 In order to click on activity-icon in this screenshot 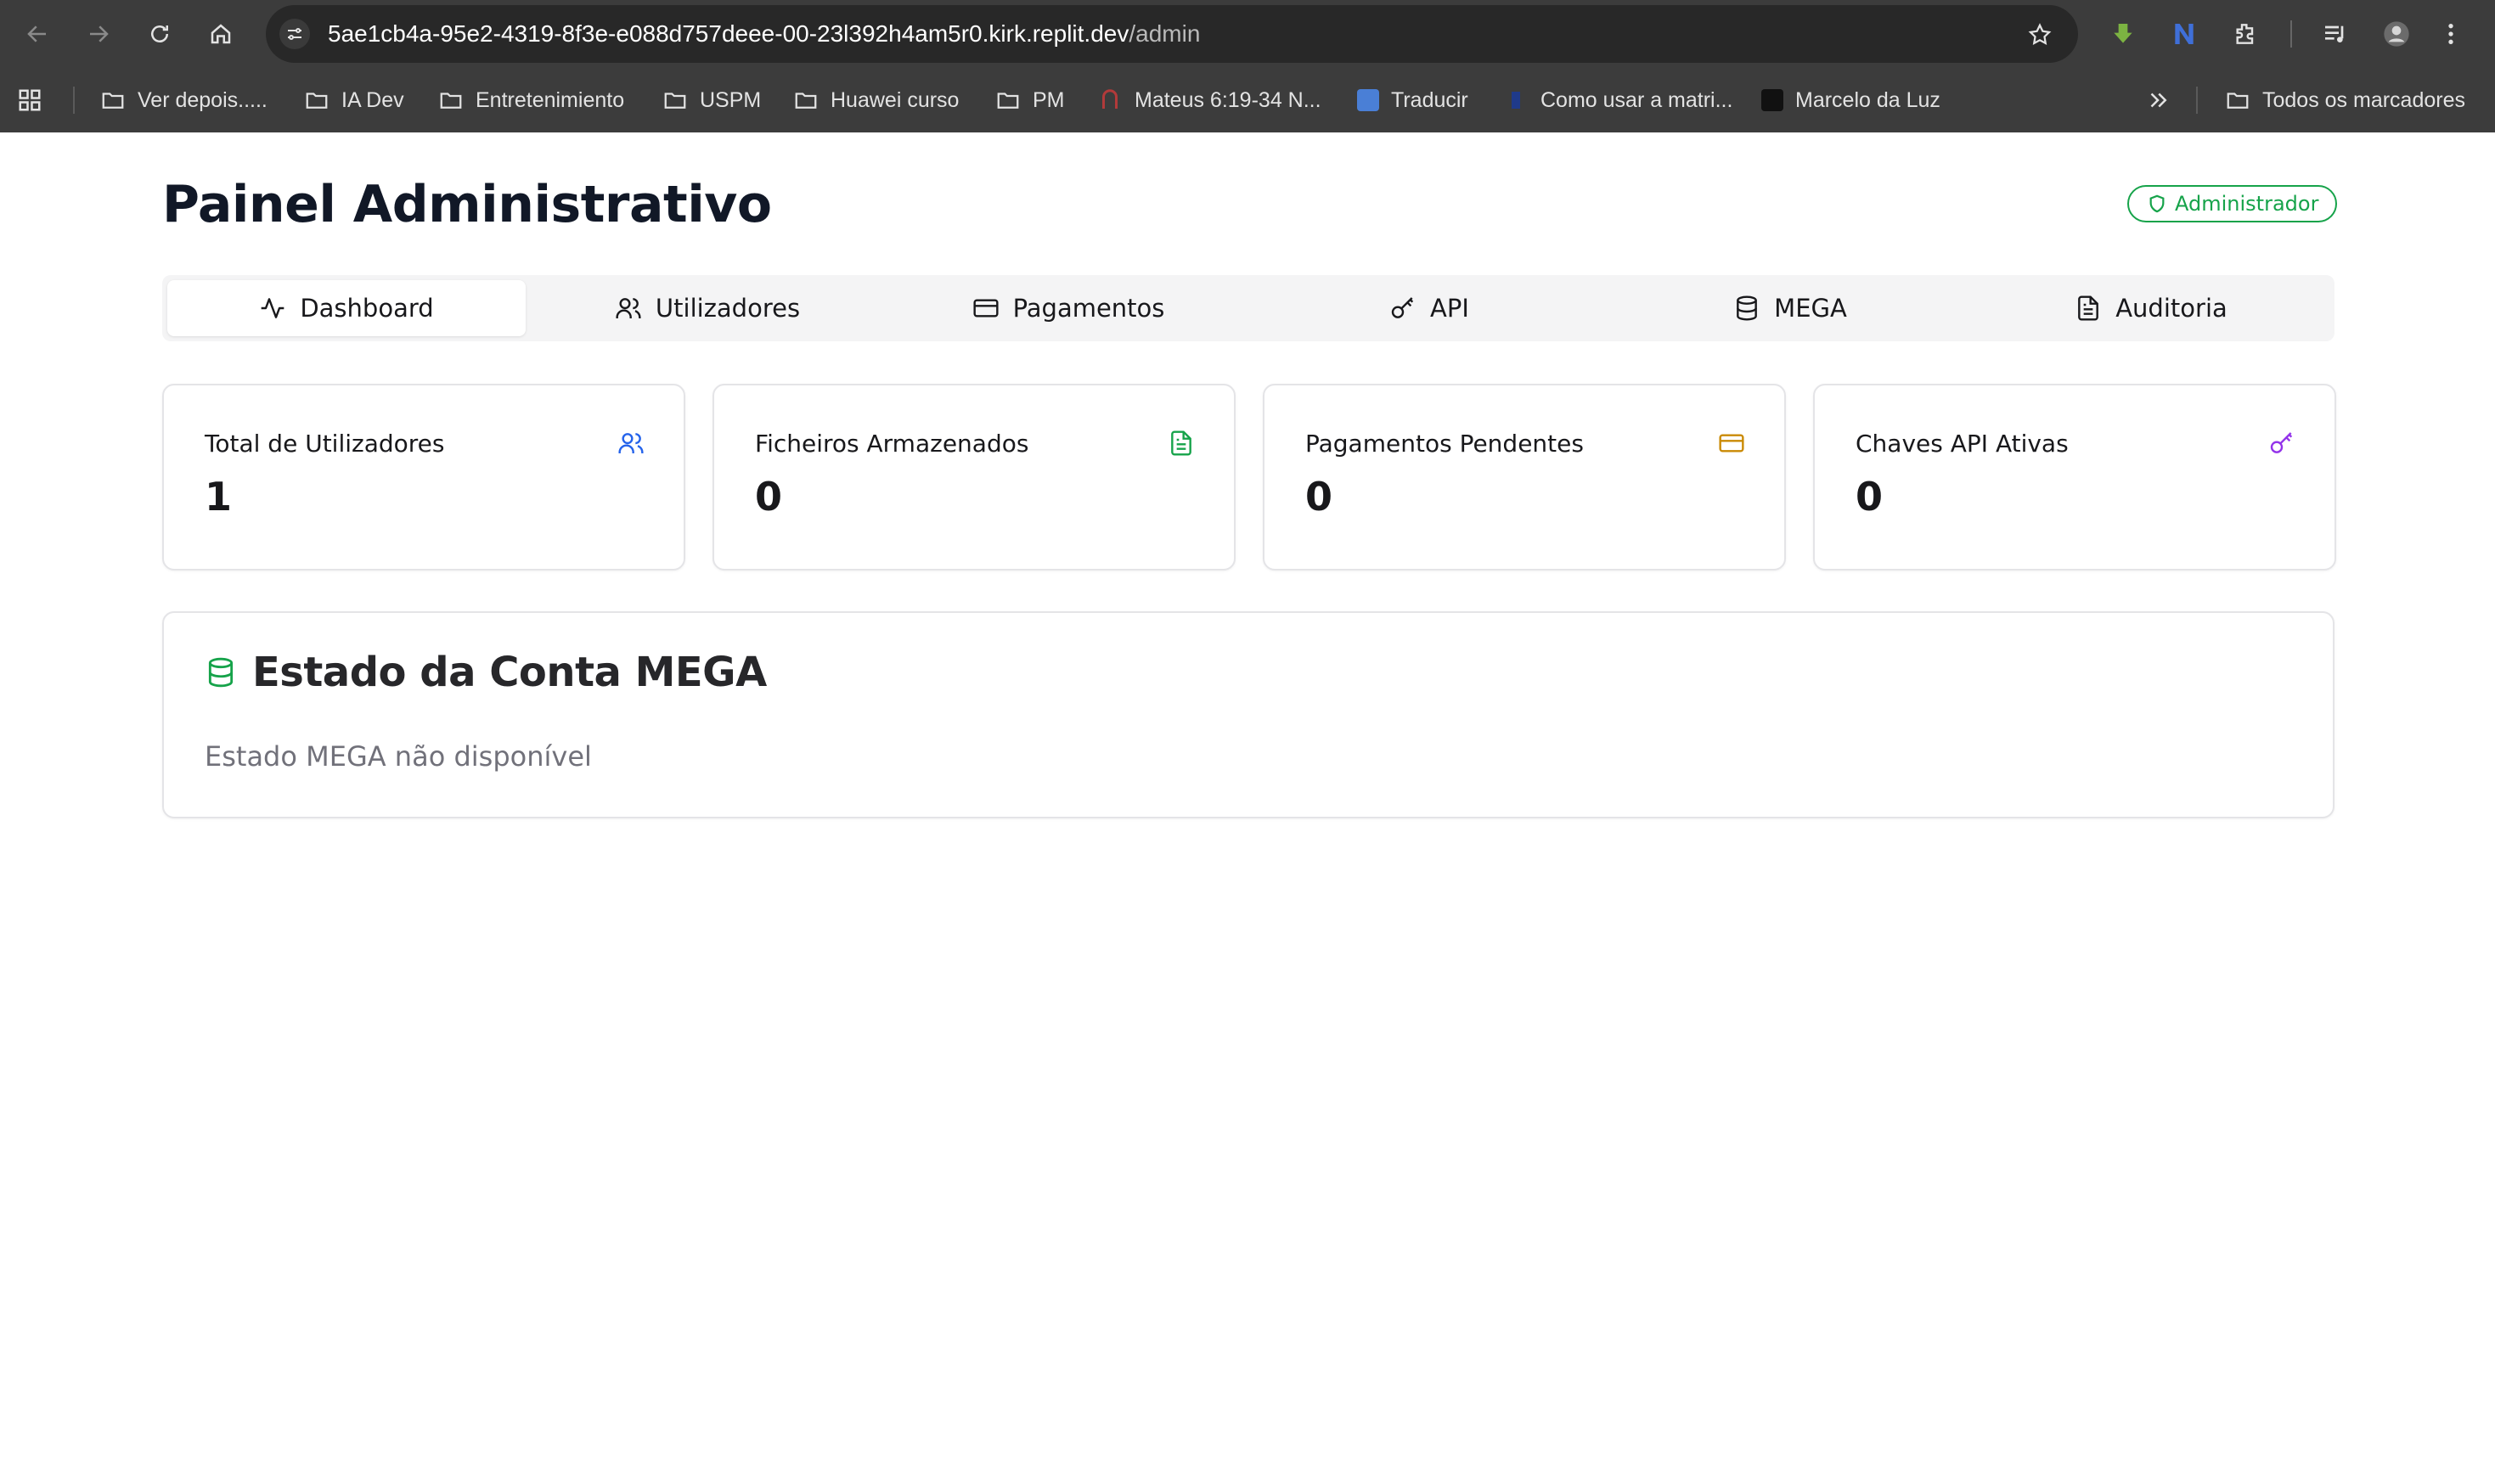, I will do `click(272, 308)`.